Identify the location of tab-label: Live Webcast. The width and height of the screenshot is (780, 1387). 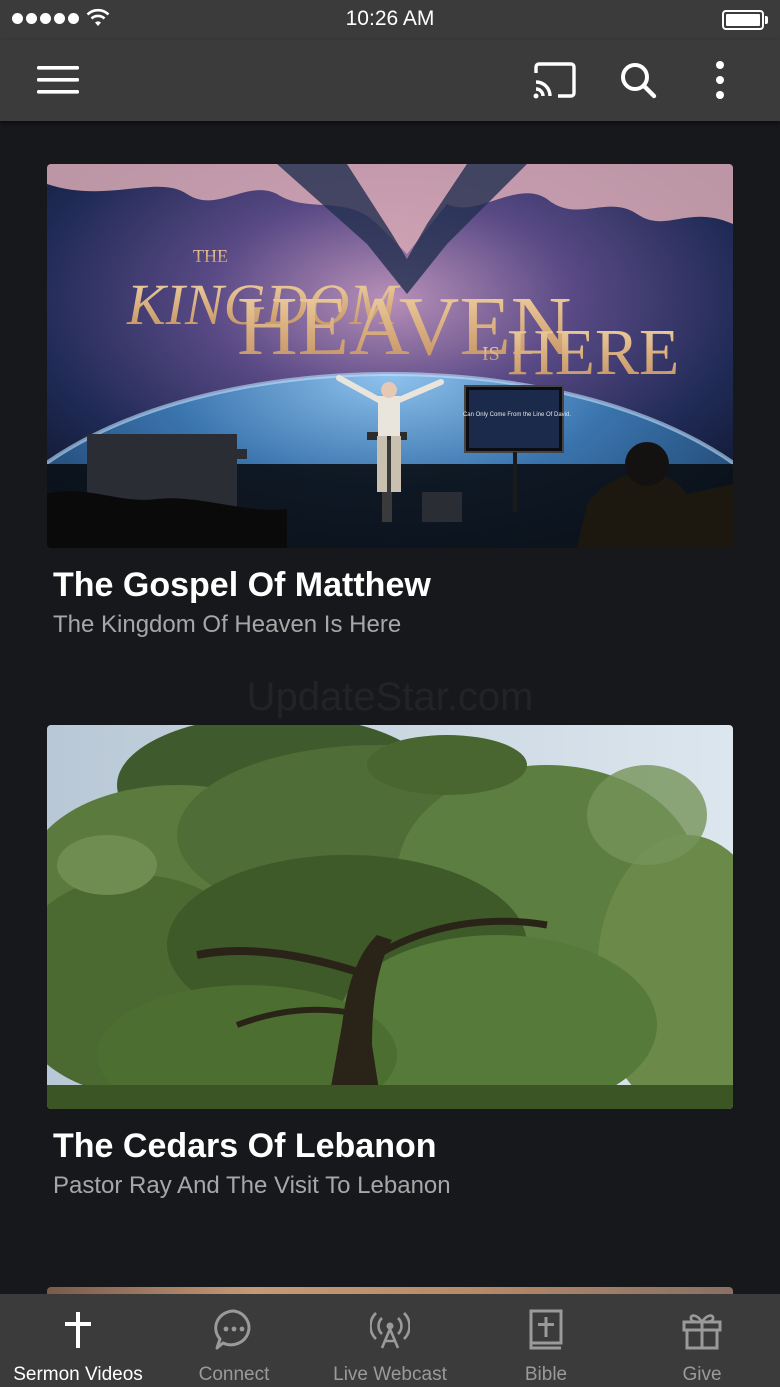
(390, 1374).